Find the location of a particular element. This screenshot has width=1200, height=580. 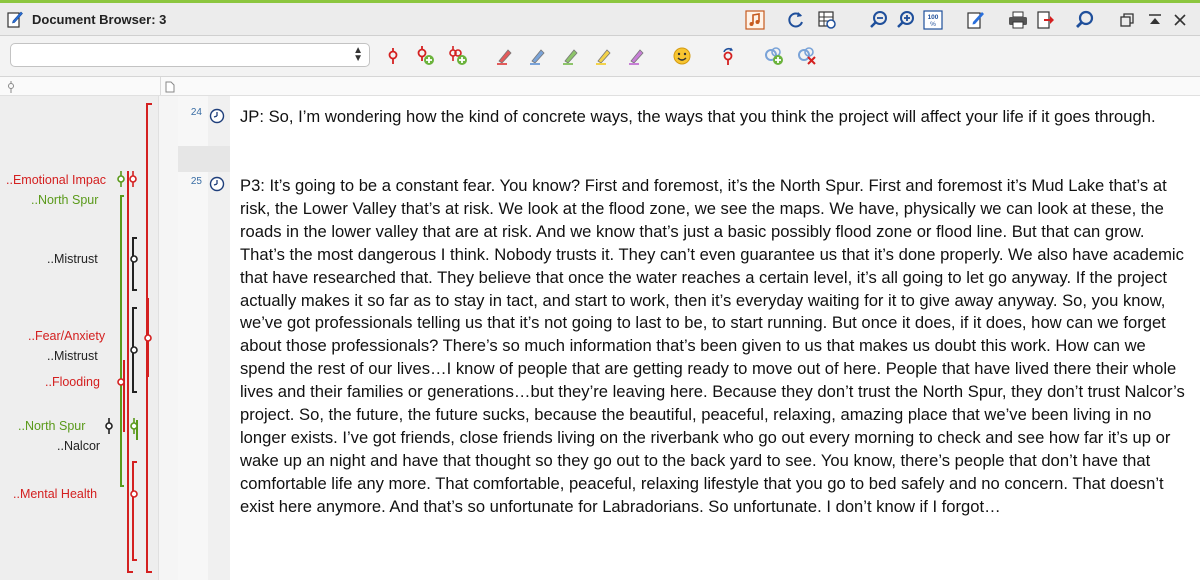

code-label: ..Emotional Impac is located at coordinates (56, 180).